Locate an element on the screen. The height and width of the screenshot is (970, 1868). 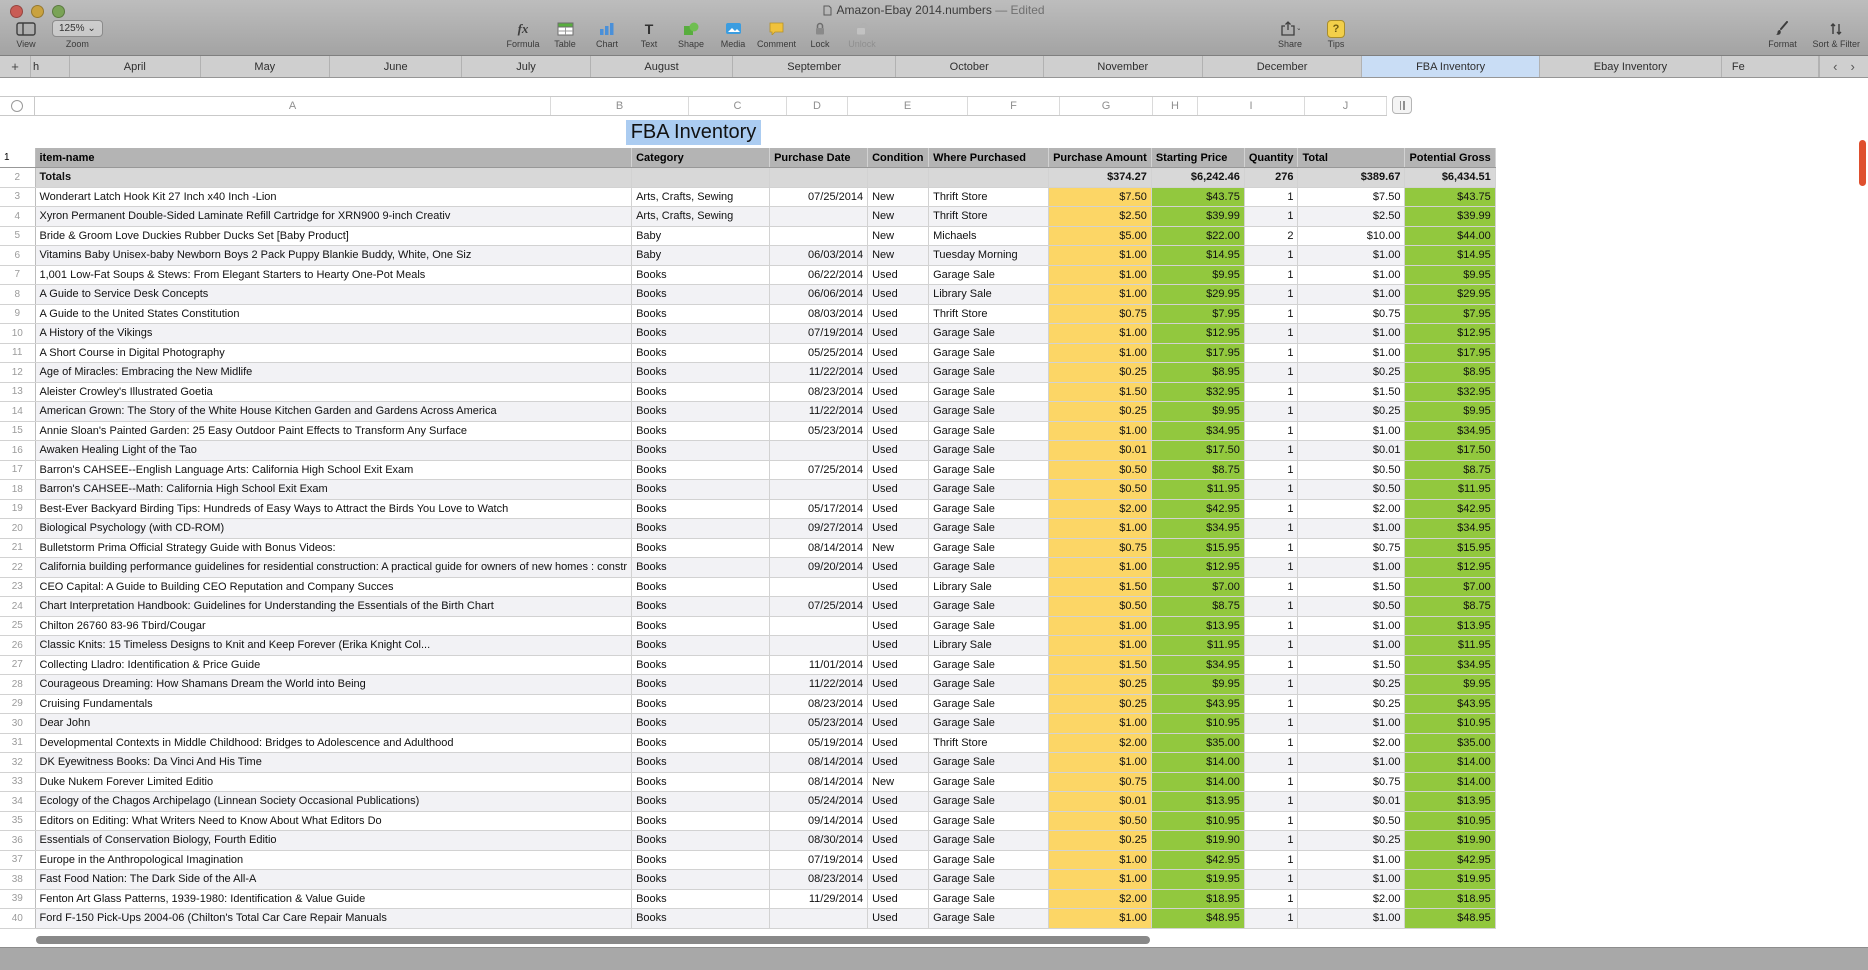
cell-gross: $17.50 is located at coordinates (1450, 450).